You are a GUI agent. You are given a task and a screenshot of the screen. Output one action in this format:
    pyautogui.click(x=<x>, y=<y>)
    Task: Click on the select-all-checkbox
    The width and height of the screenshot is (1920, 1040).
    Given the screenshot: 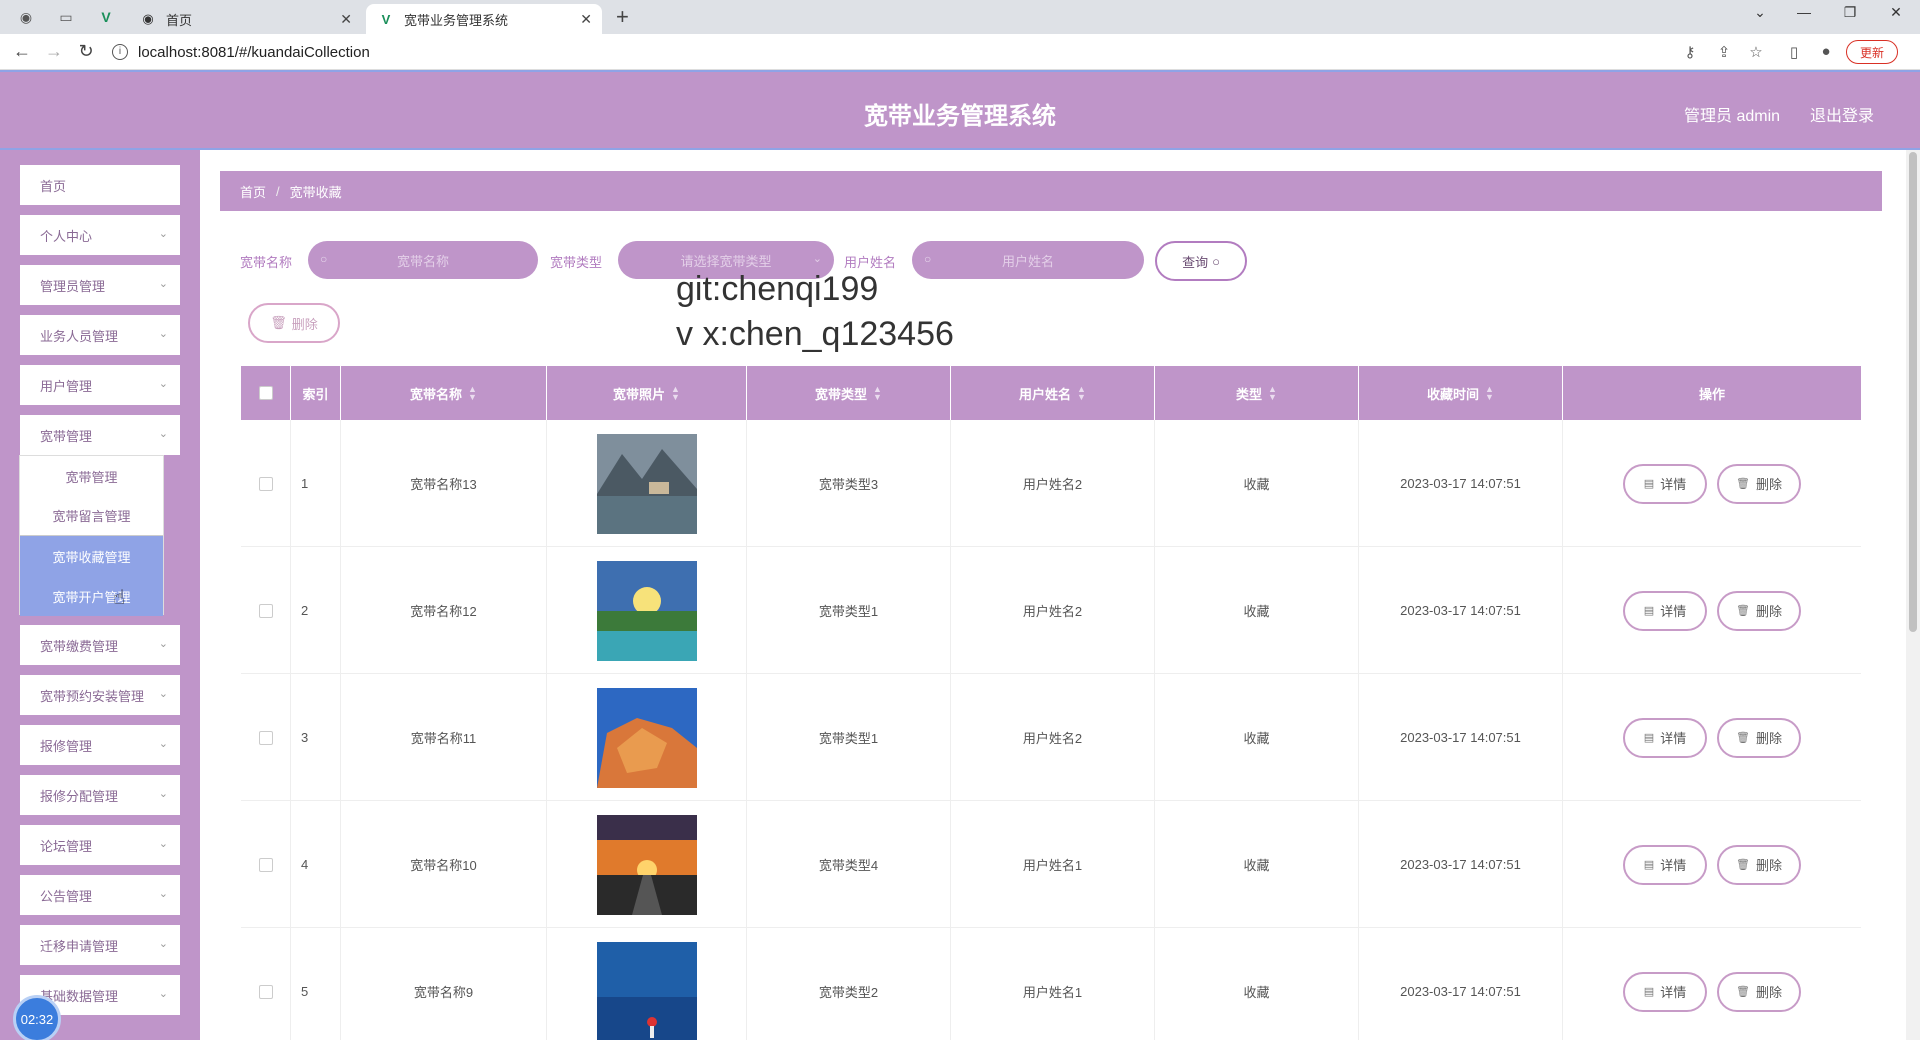 What is the action you would take?
    pyautogui.click(x=265, y=393)
    